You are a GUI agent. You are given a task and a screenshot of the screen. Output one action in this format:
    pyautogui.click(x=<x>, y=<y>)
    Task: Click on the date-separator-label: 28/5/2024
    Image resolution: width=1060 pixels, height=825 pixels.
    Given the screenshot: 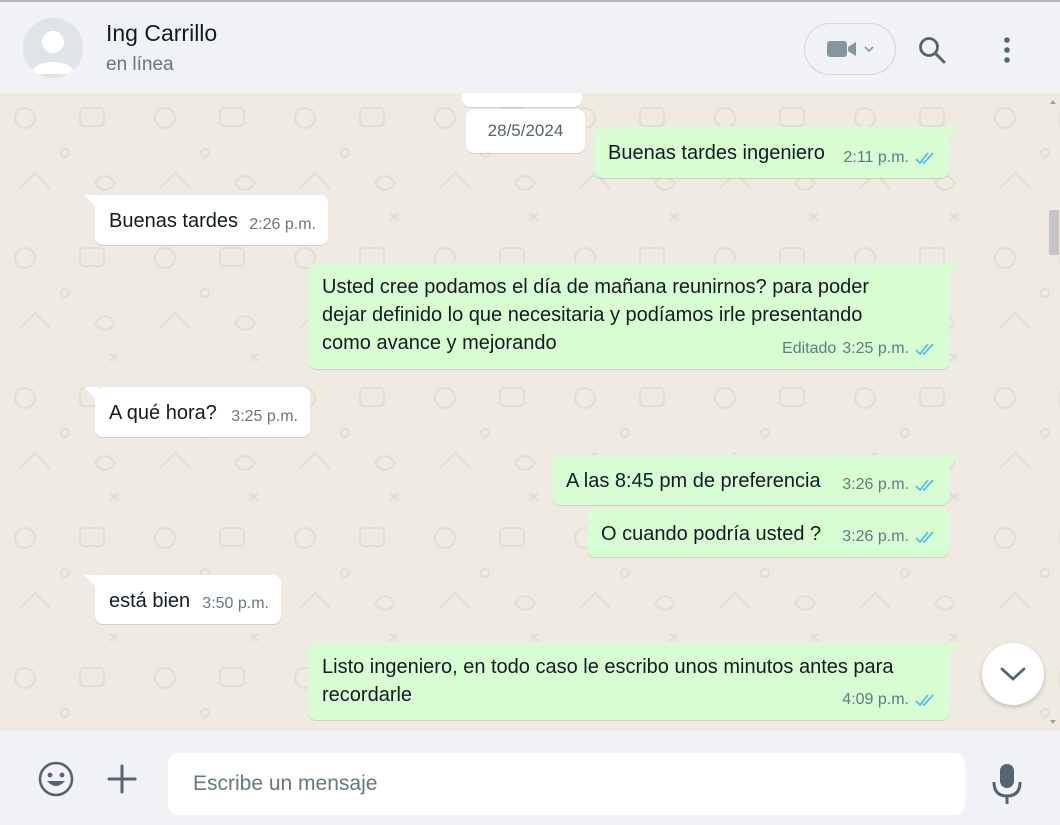 What is the action you would take?
    pyautogui.click(x=525, y=130)
    